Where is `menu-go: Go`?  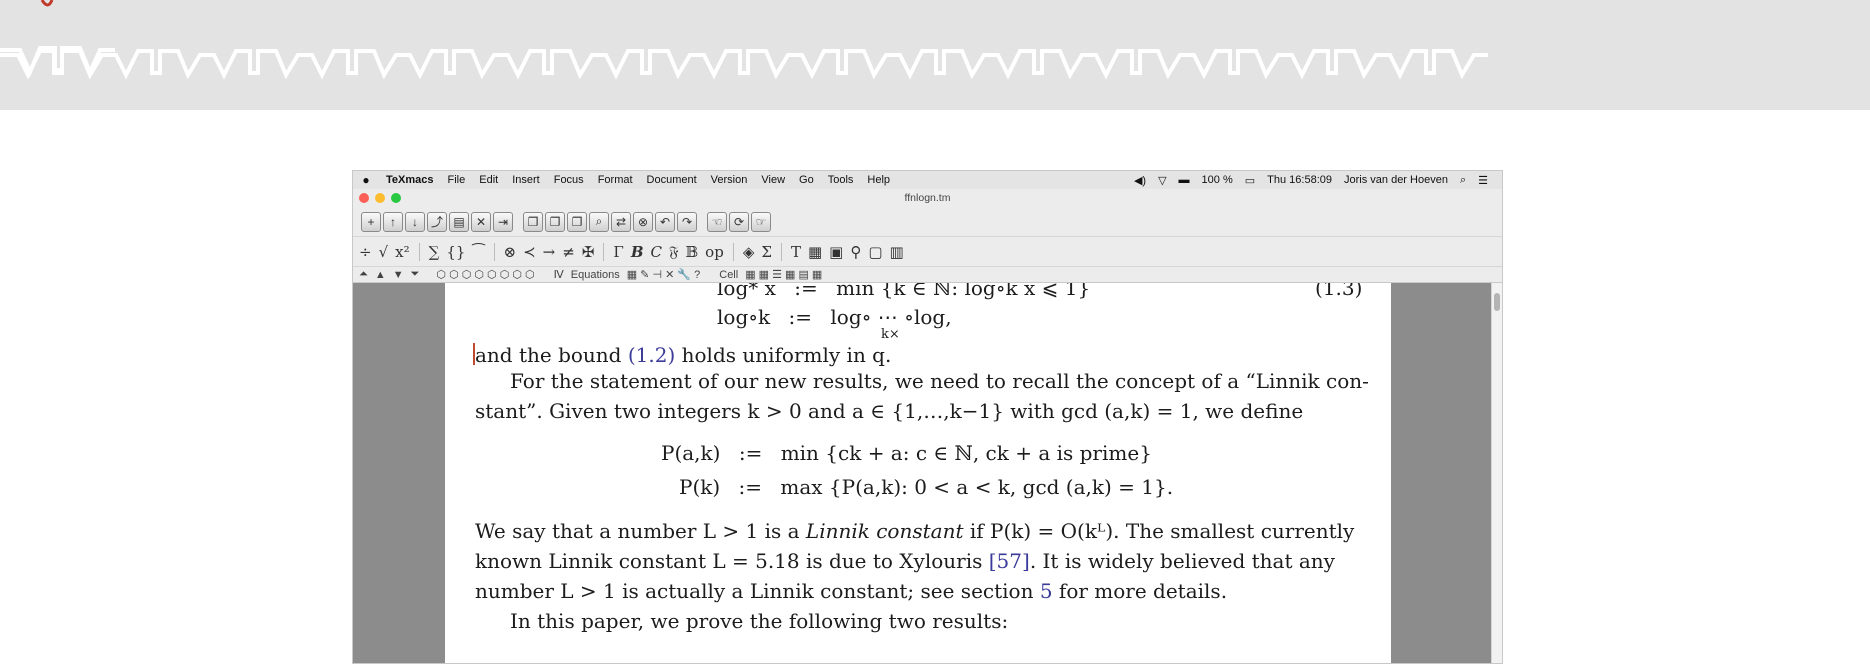
menu-go: Go is located at coordinates (806, 180).